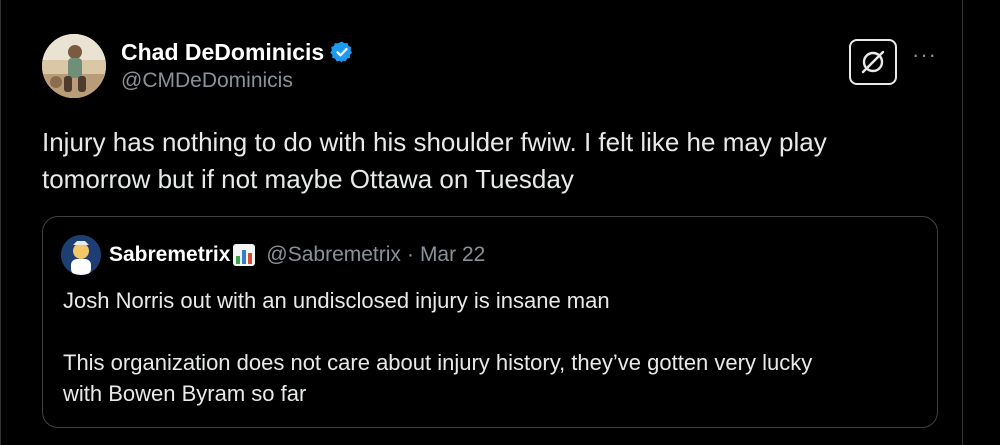 The width and height of the screenshot is (1000, 445). I want to click on more-options-button: ···, so click(924, 55).